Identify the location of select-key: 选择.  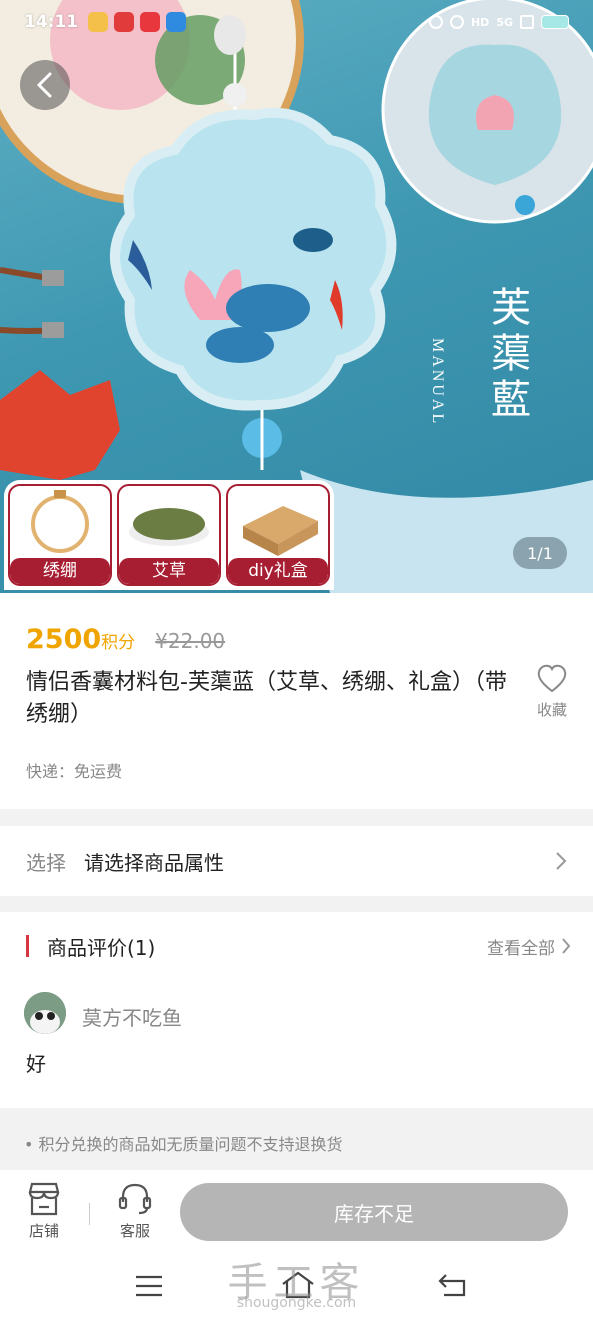
(46, 862).